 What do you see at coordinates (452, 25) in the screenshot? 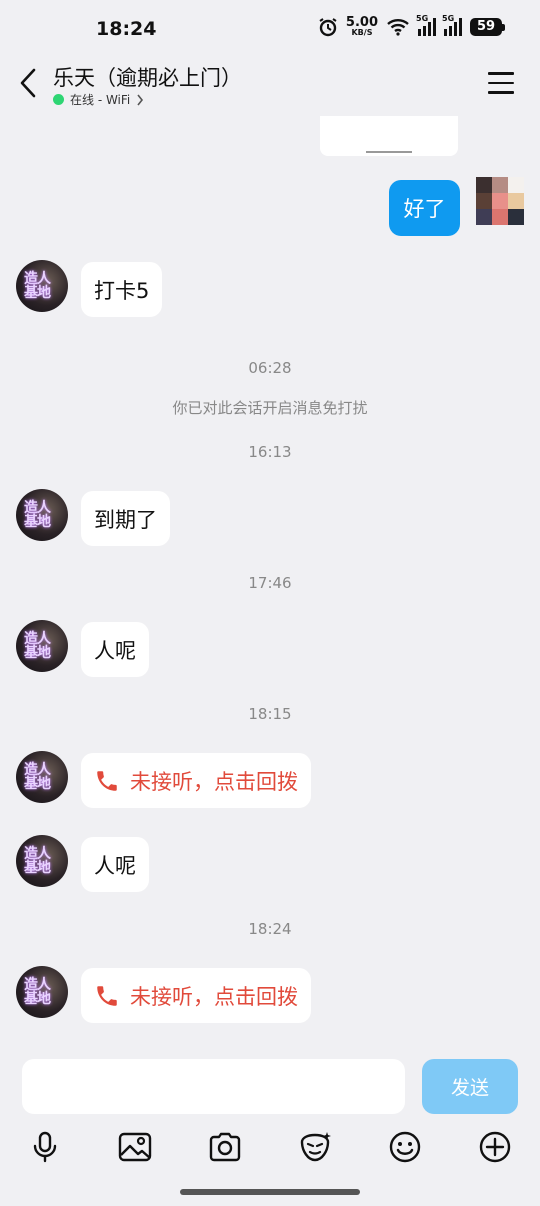
I see `signal-sim2-icon: 5G` at bounding box center [452, 25].